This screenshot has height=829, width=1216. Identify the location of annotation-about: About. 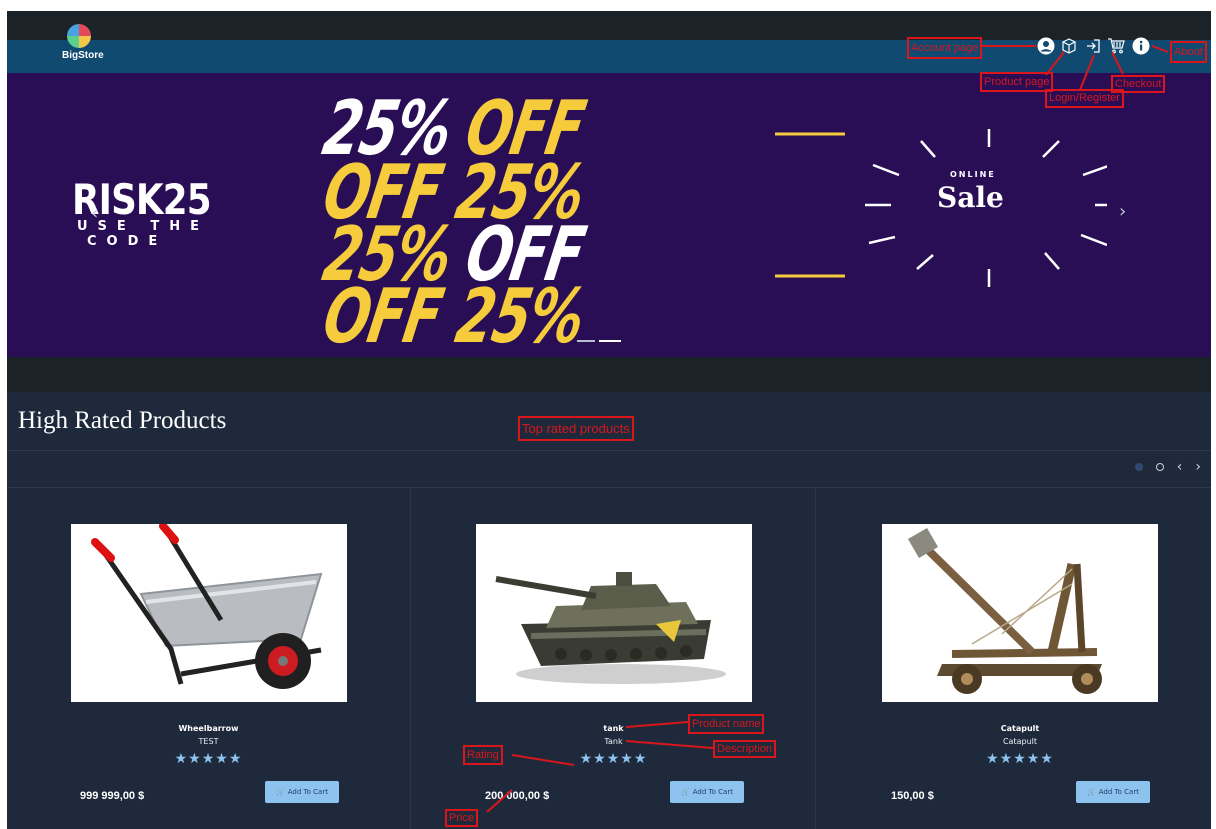
(1188, 52).